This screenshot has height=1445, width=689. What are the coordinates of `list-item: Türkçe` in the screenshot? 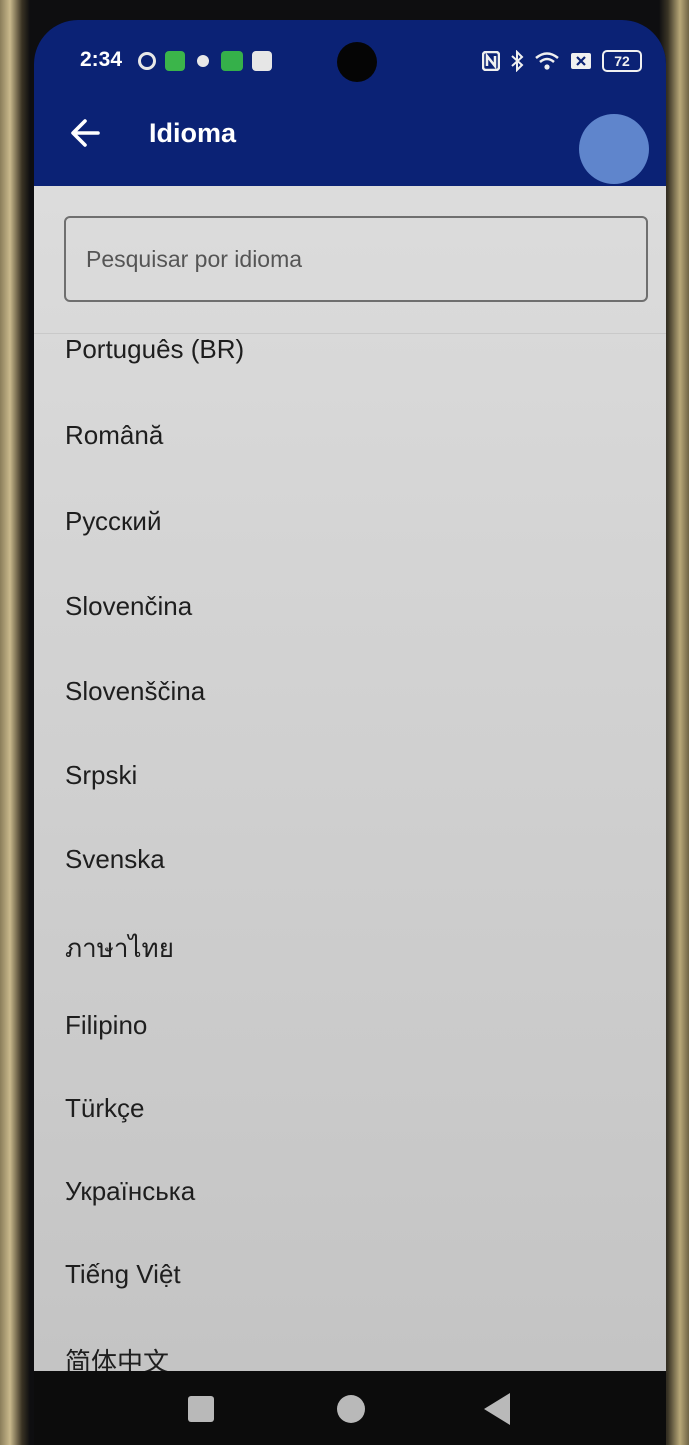 It's located at (350, 1135).